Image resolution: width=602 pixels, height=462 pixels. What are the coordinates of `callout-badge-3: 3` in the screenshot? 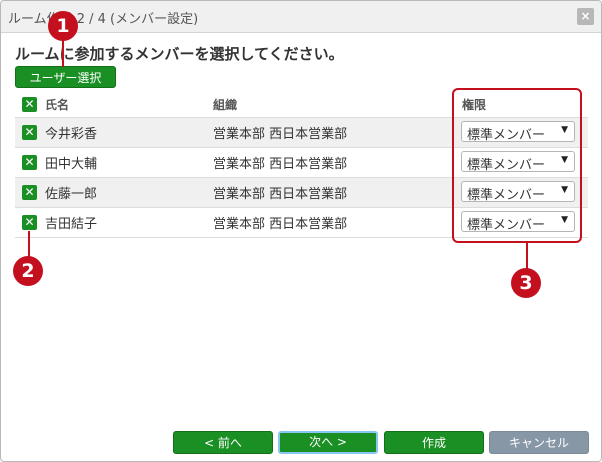 It's located at (526, 283).